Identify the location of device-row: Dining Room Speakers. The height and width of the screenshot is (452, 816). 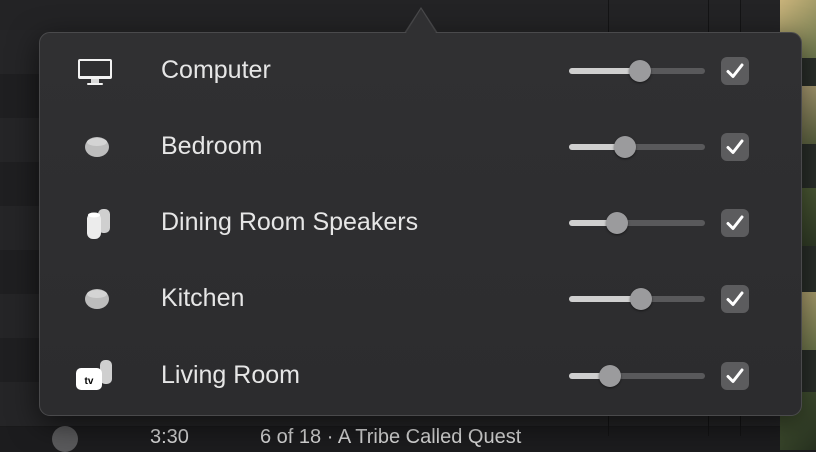
(420, 223).